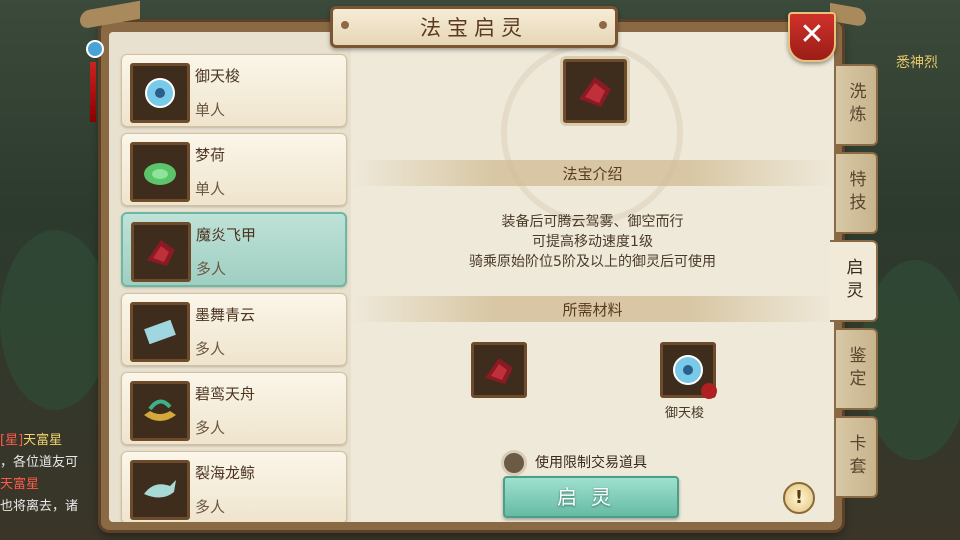  I want to click on phoenix-boat-icon, so click(160, 411).